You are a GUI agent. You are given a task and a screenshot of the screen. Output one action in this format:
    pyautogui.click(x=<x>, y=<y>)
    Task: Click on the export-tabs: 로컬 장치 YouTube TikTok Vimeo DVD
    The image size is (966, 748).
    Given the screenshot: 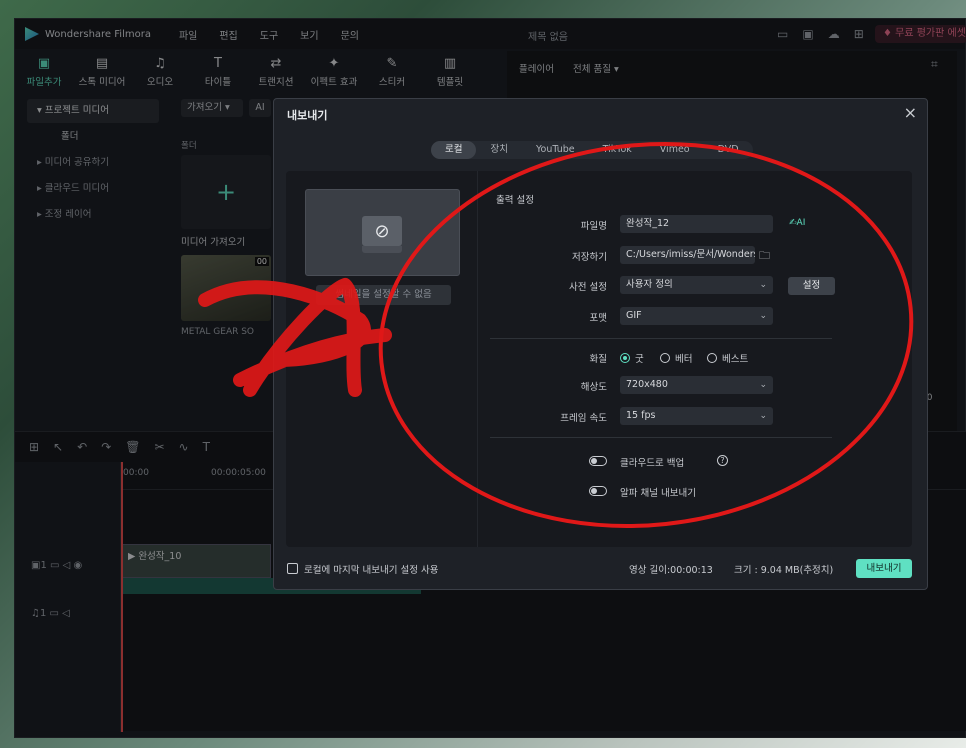 What is the action you would take?
    pyautogui.click(x=592, y=150)
    